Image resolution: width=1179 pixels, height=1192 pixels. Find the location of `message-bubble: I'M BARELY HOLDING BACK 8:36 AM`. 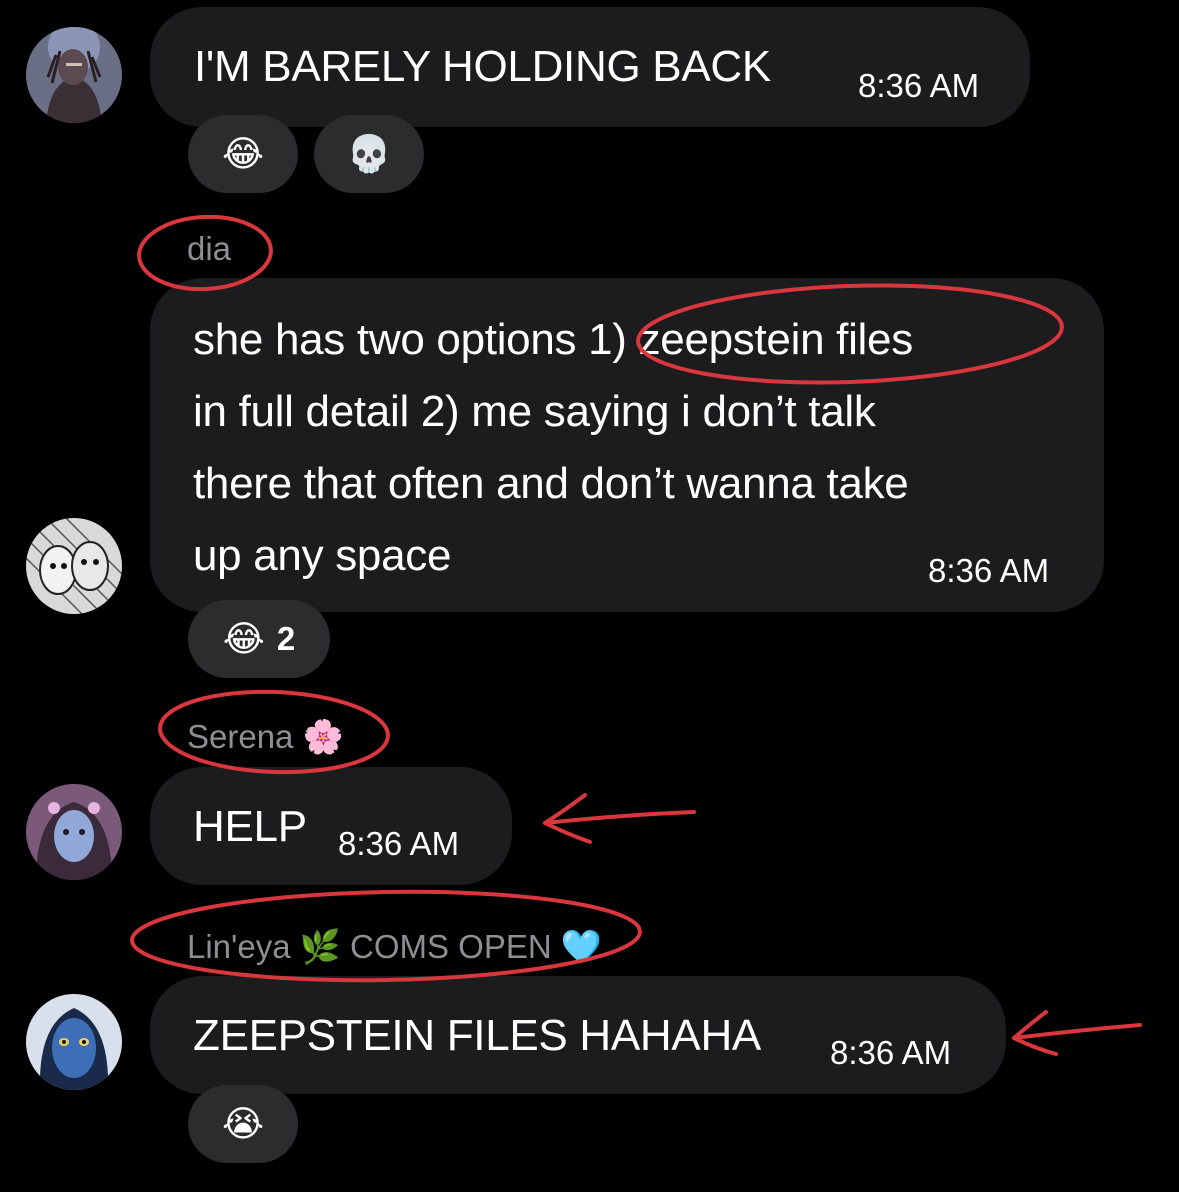

message-bubble: I'M BARELY HOLDING BACK 8:36 AM is located at coordinates (590, 67).